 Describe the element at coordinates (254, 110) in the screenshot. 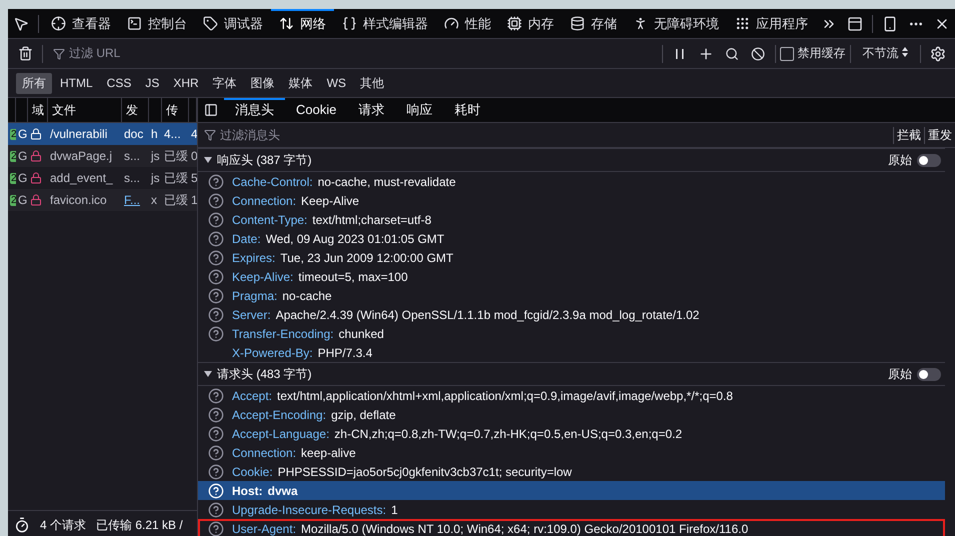

I see `details-tab: 消息头` at that location.